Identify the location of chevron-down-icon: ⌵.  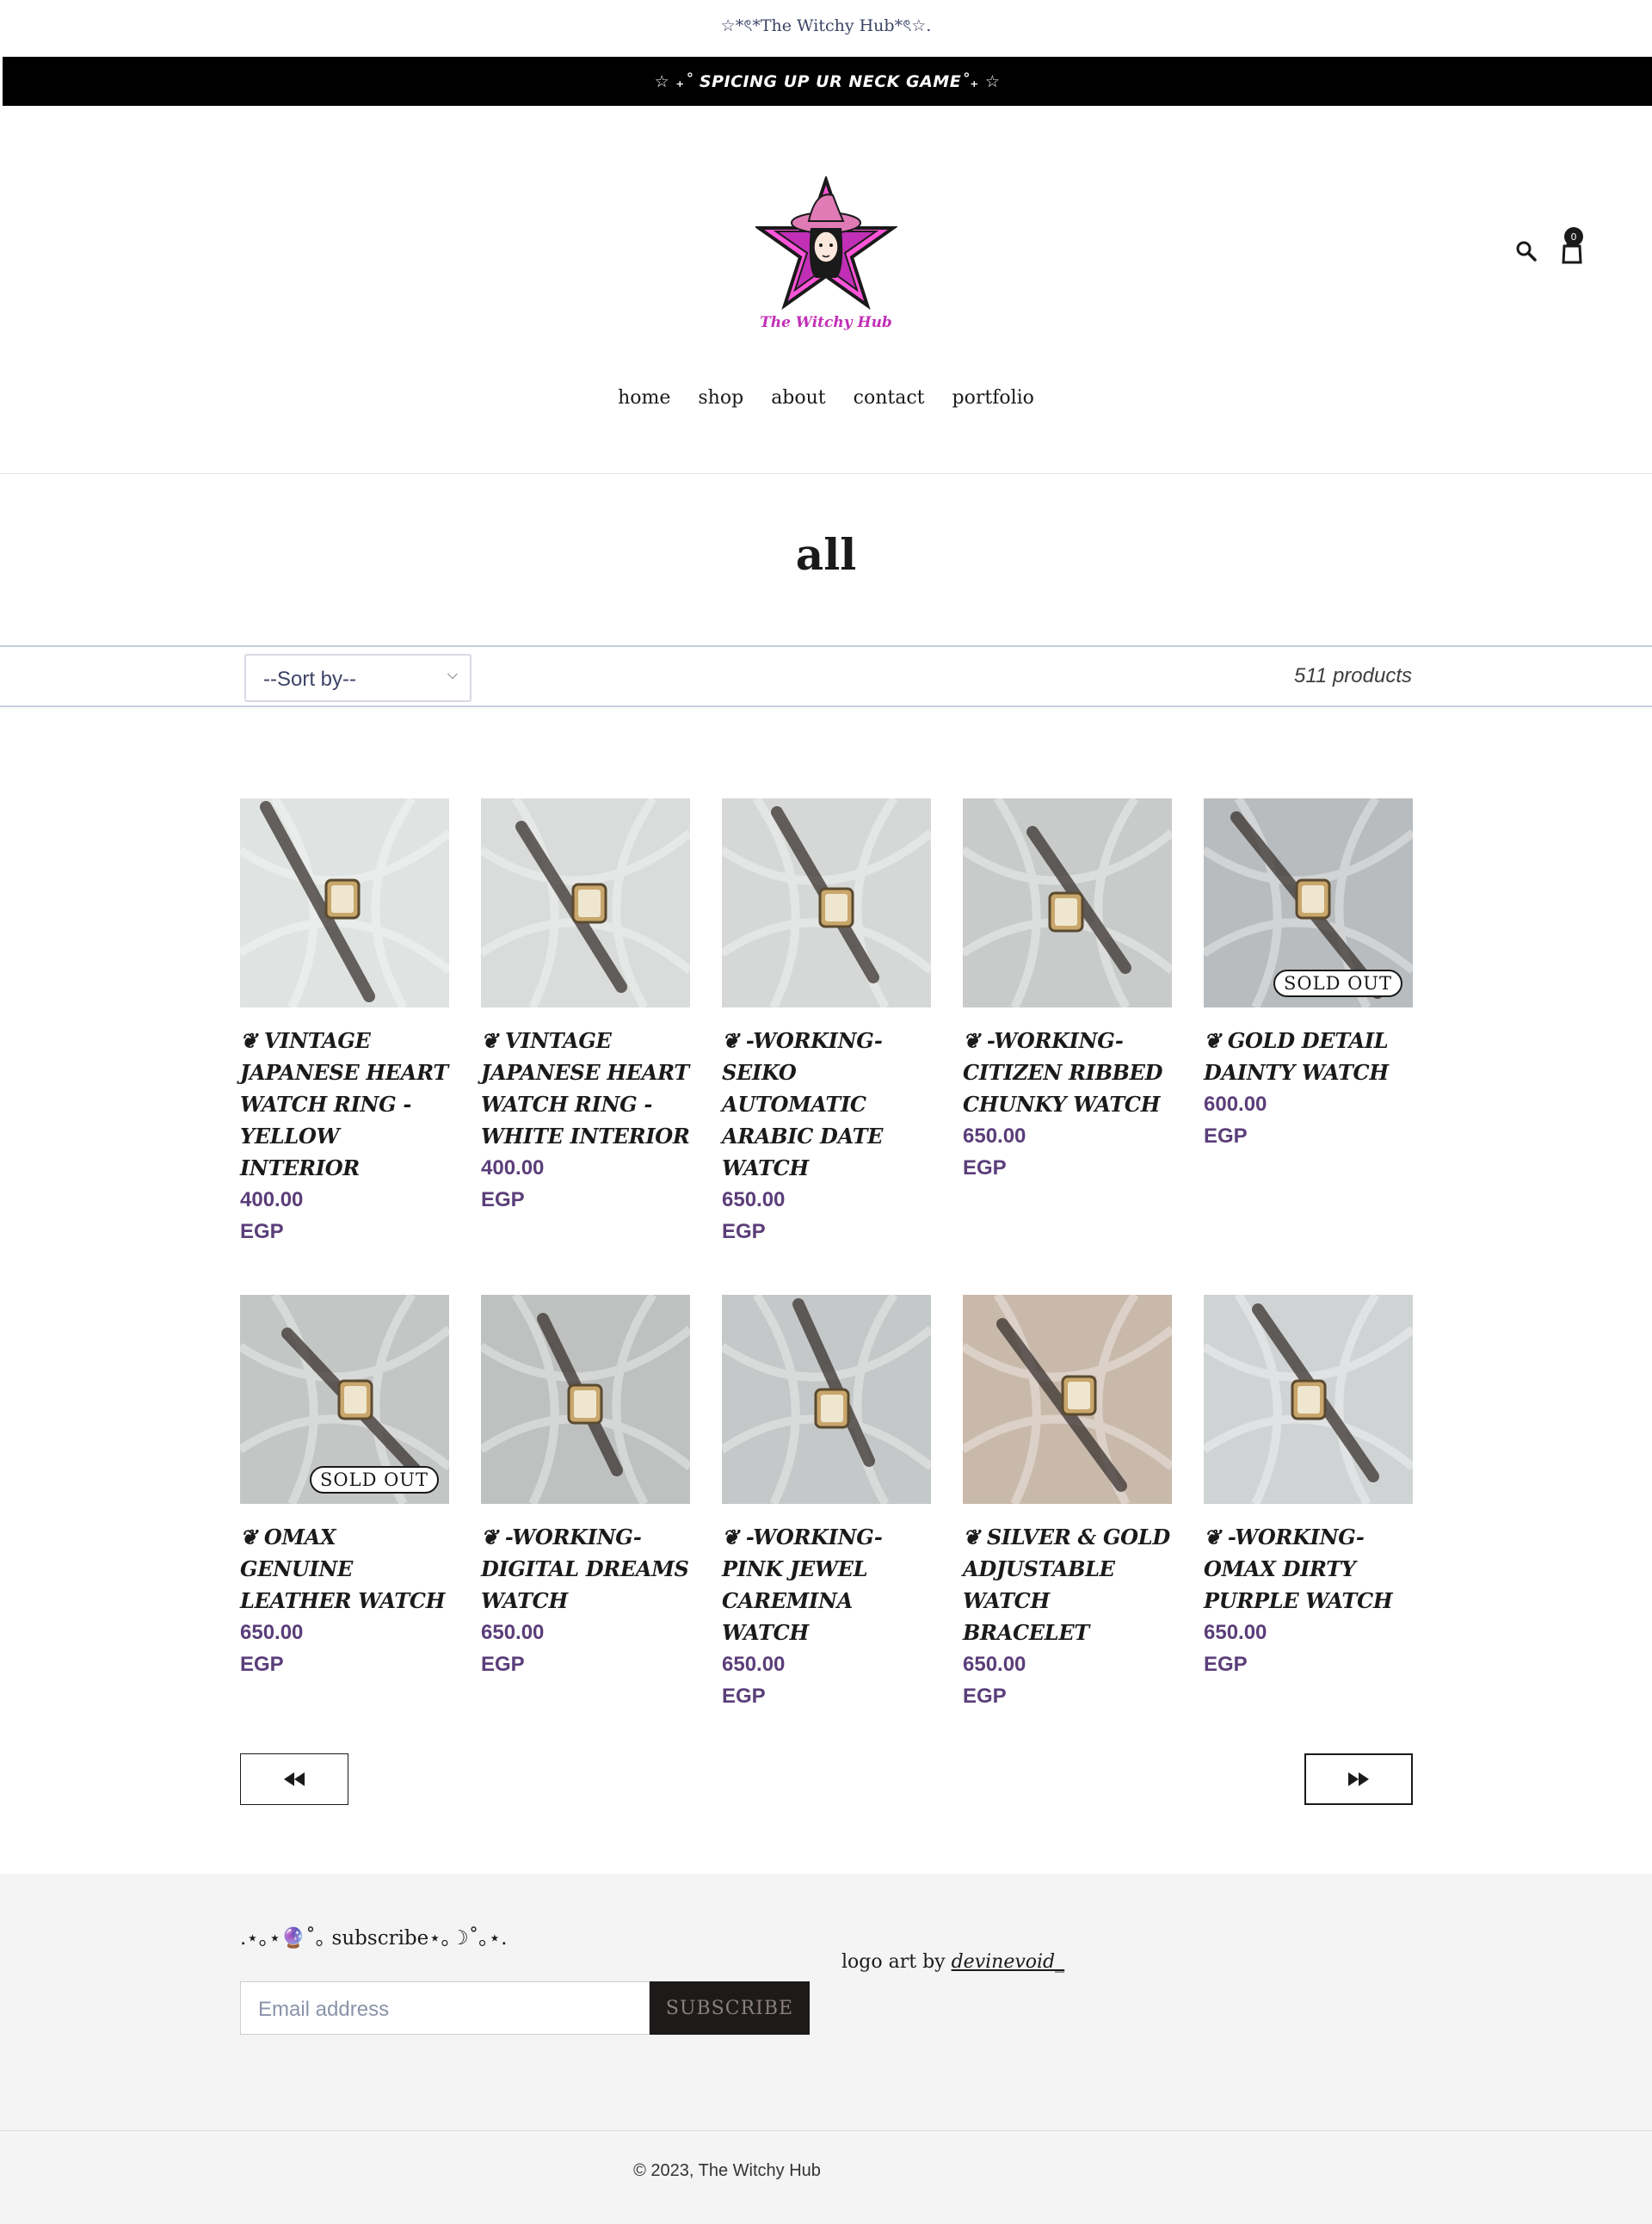
(452, 675).